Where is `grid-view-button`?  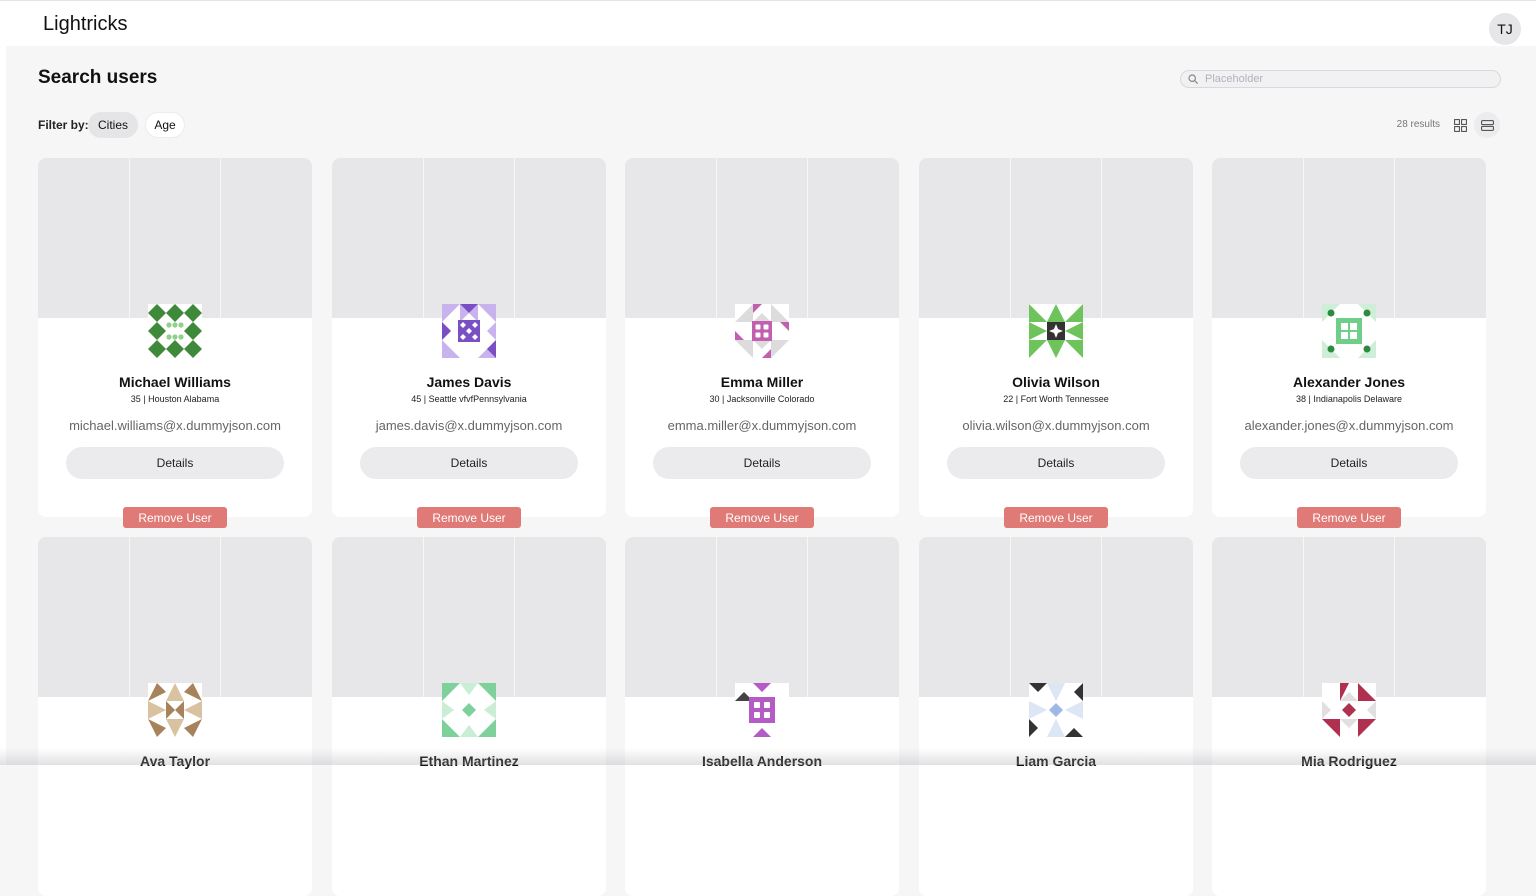 grid-view-button is located at coordinates (1460, 125).